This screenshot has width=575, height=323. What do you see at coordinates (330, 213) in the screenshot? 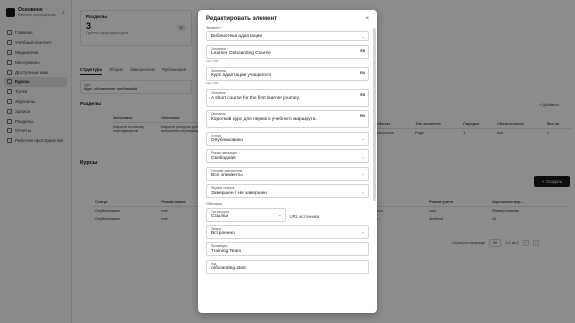
I see `source-url-label: URL источника` at bounding box center [330, 213].